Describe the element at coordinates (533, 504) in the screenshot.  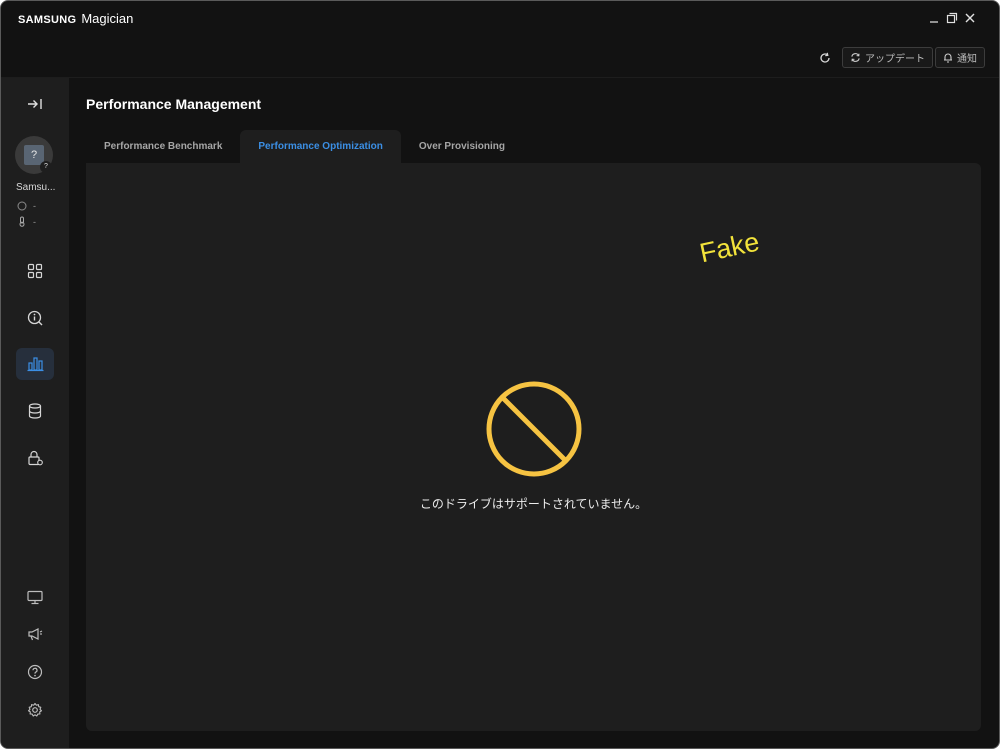
I see `unsupported-message: このドライブはサポートされていません。` at that location.